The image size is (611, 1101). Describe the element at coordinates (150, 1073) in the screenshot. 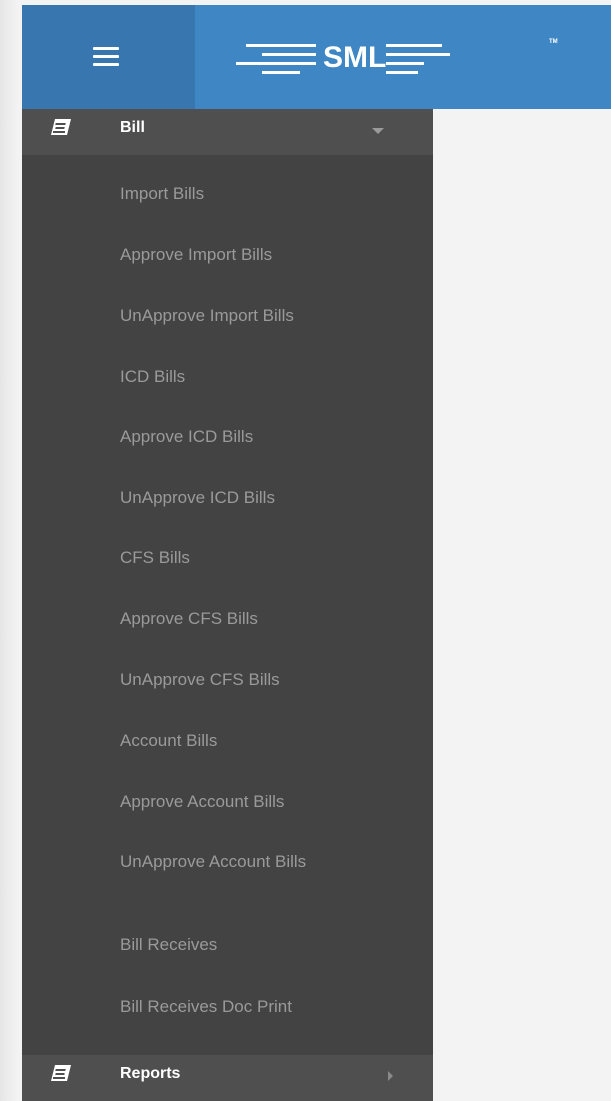

I see `sidebar-item-label: Reports` at that location.